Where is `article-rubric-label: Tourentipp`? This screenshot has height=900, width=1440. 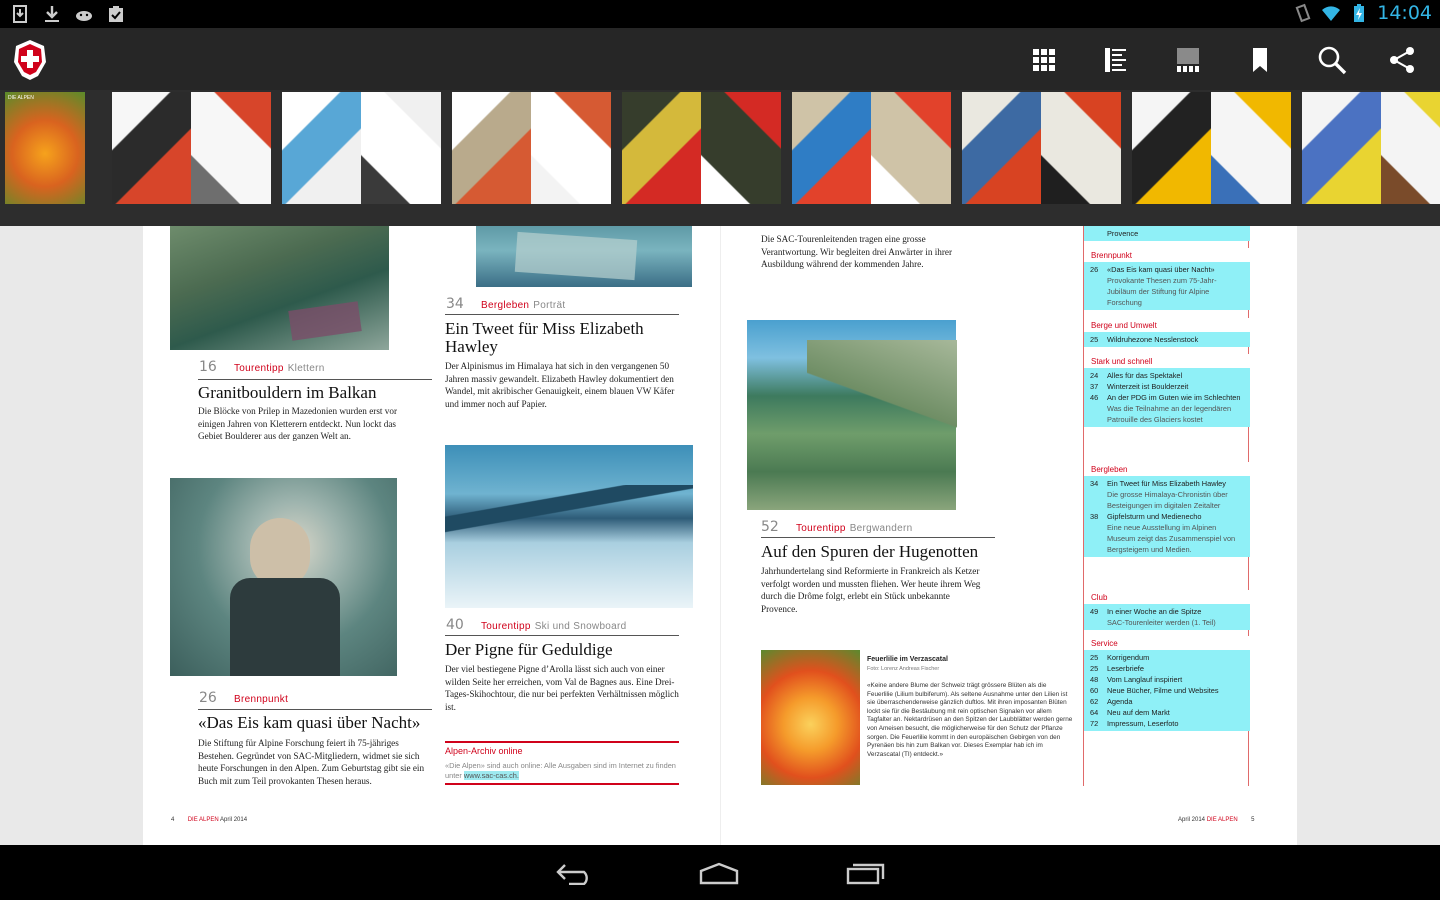
article-rubric-label: Tourentipp is located at coordinates (821, 528).